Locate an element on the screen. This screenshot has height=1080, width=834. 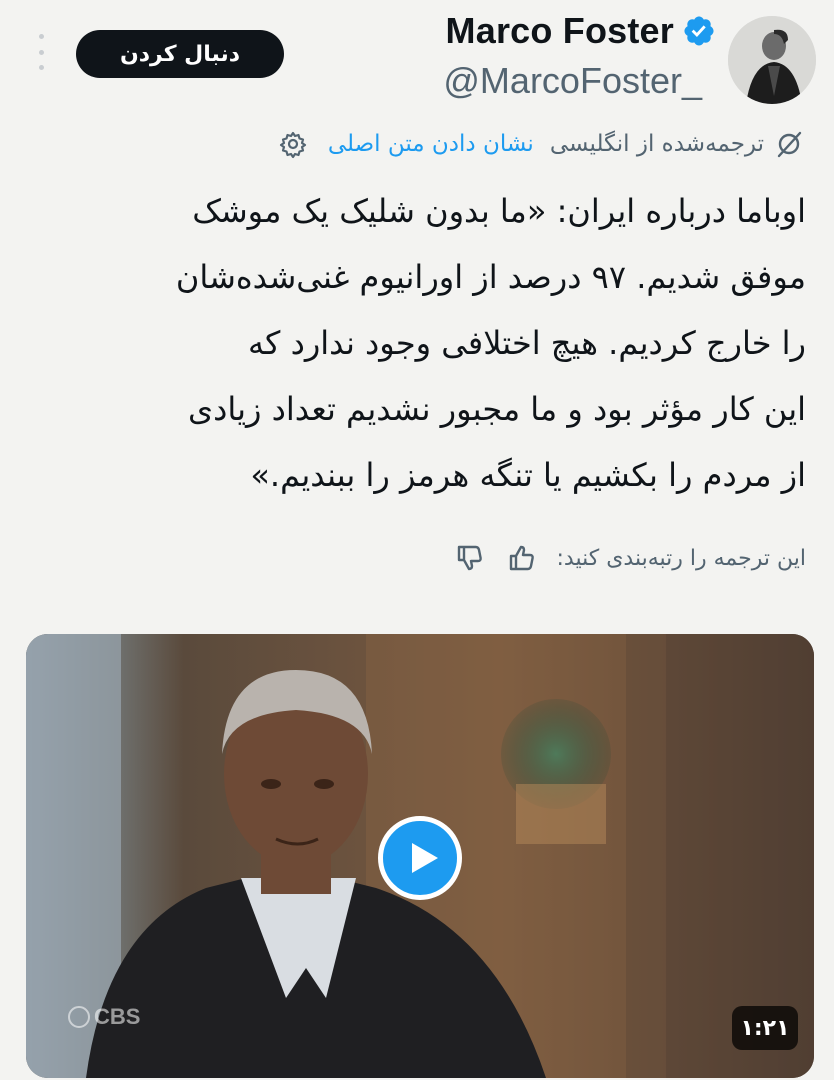
more-vertical-icon is located at coordinates (41, 52).